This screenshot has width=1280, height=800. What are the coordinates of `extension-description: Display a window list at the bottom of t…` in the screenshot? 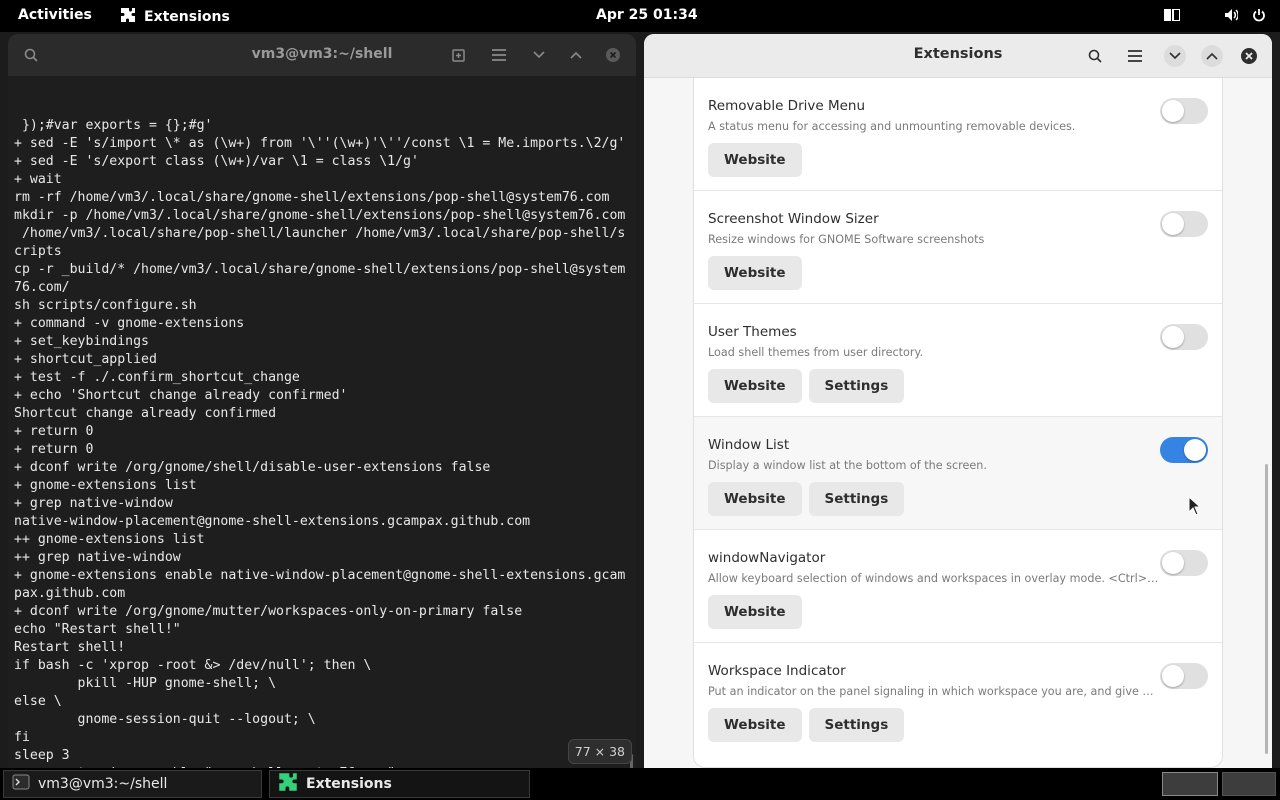 It's located at (847, 465).